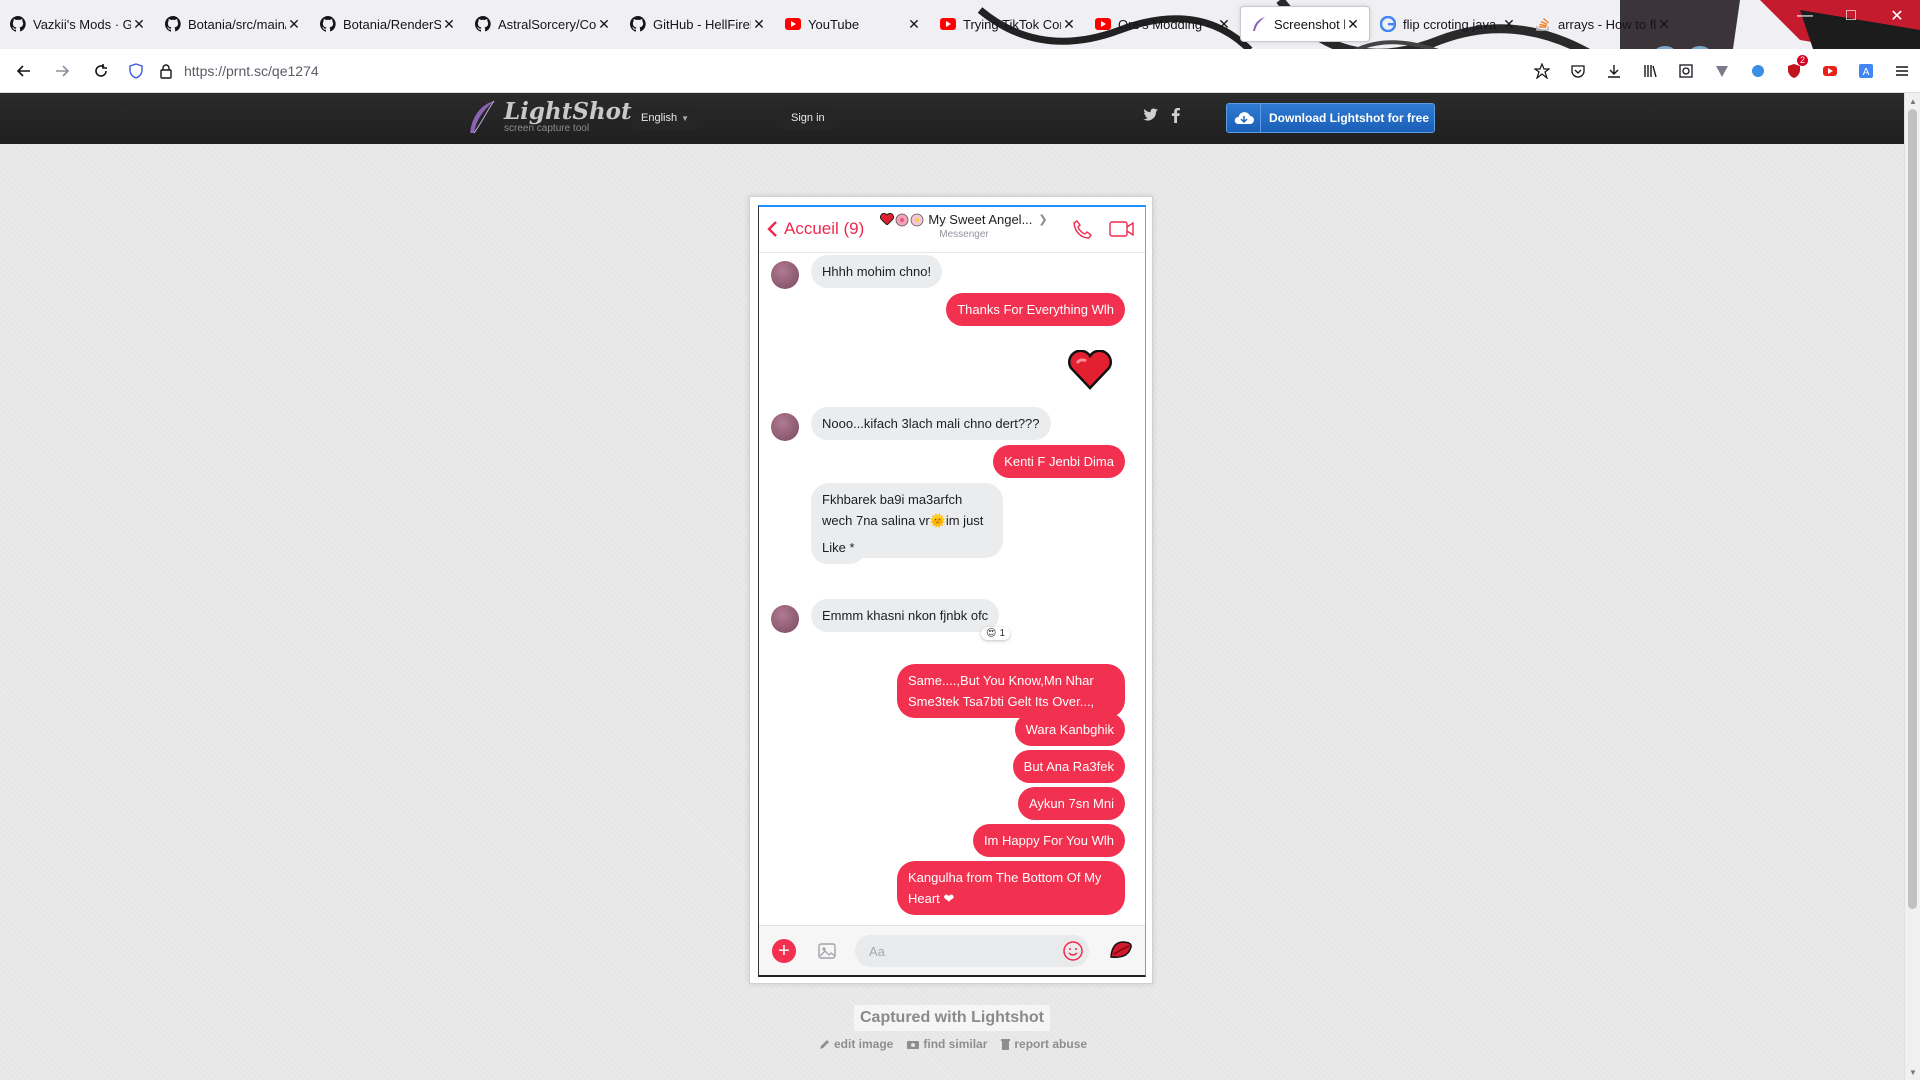 Image resolution: width=1920 pixels, height=1080 pixels. What do you see at coordinates (1059, 461) in the screenshot?
I see `message-bubble-outgoing: Kenti F Jenbi Dima` at bounding box center [1059, 461].